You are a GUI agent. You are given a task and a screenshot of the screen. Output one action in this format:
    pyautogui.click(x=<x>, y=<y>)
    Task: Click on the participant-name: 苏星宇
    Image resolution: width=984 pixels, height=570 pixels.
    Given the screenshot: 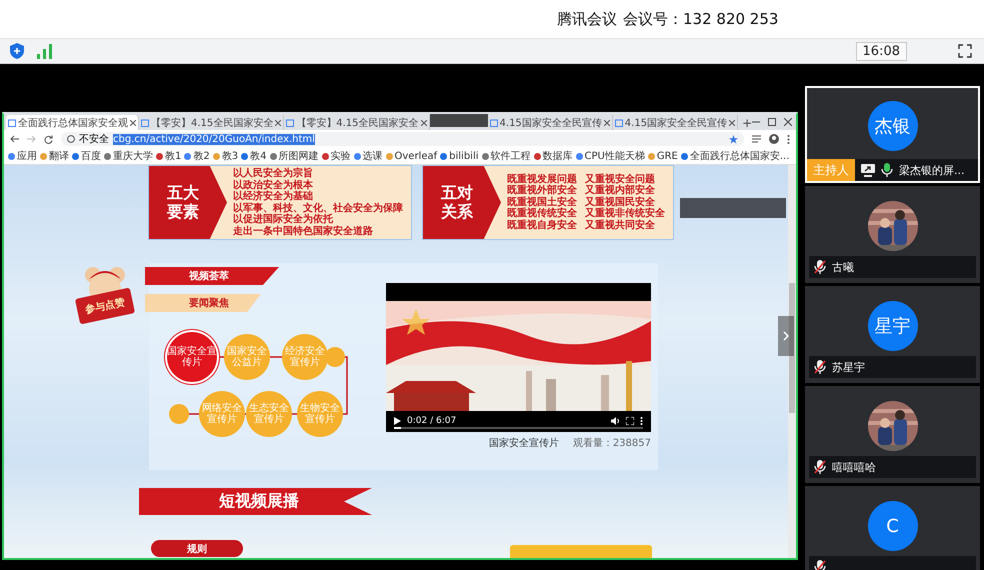 What is the action you would take?
    pyautogui.click(x=848, y=367)
    